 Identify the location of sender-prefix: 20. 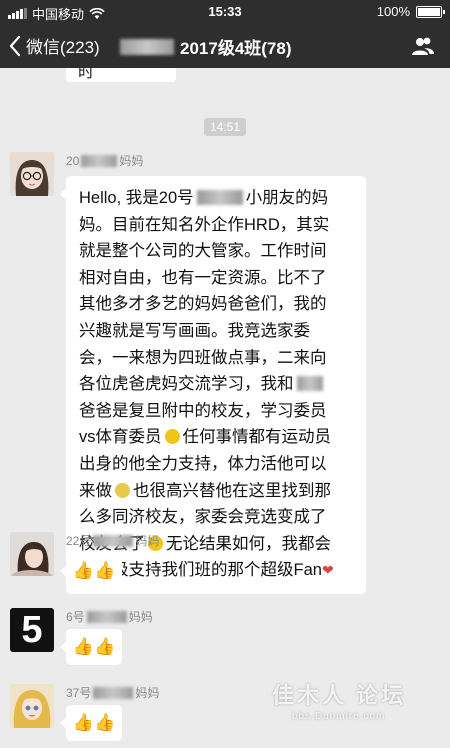
(73, 160).